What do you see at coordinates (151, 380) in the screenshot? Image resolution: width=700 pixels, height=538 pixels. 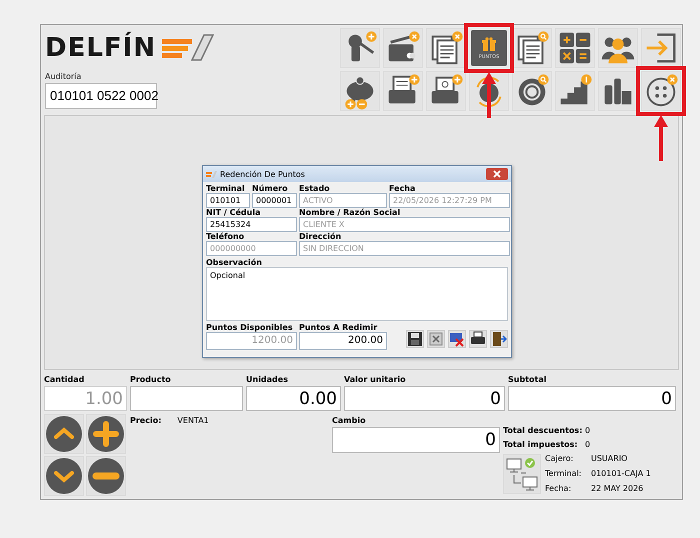 I see `field-label: Producto` at bounding box center [151, 380].